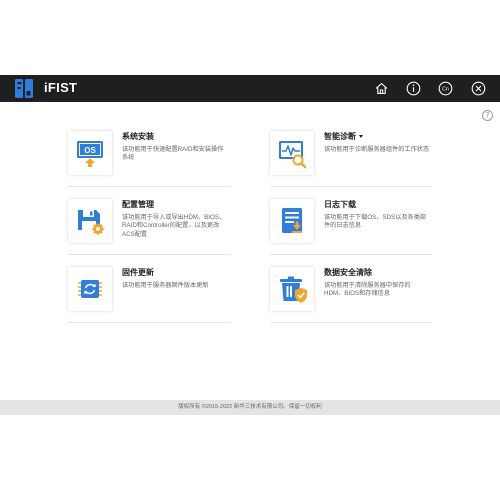 This screenshot has width=500, height=500. What do you see at coordinates (340, 204) in the screenshot?
I see `card-title: 日志下载` at bounding box center [340, 204].